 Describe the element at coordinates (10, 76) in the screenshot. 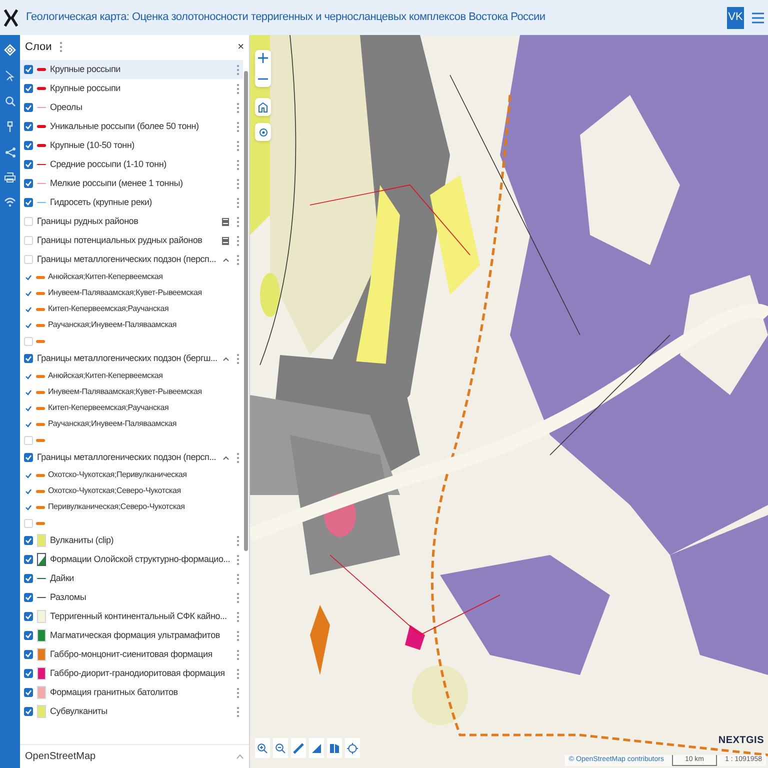

I see `cursor-icon` at that location.